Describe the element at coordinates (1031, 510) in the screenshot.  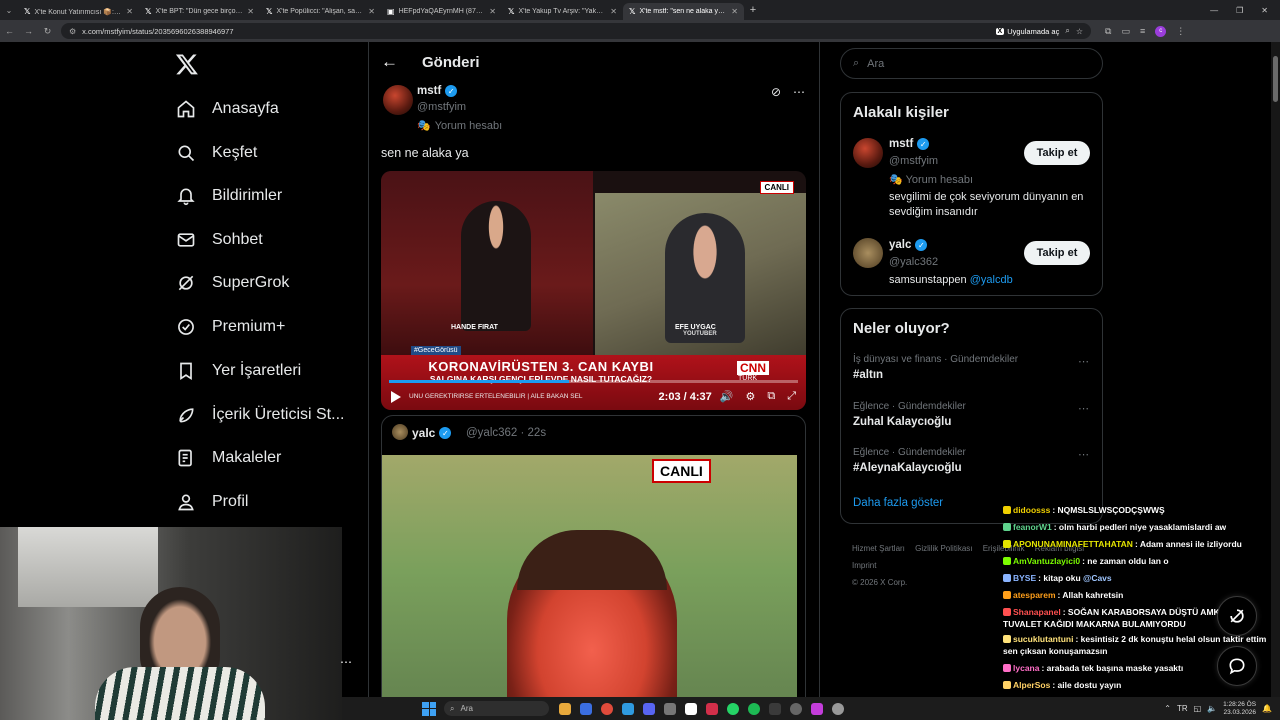
I see `chat-username: didoosss` at that location.